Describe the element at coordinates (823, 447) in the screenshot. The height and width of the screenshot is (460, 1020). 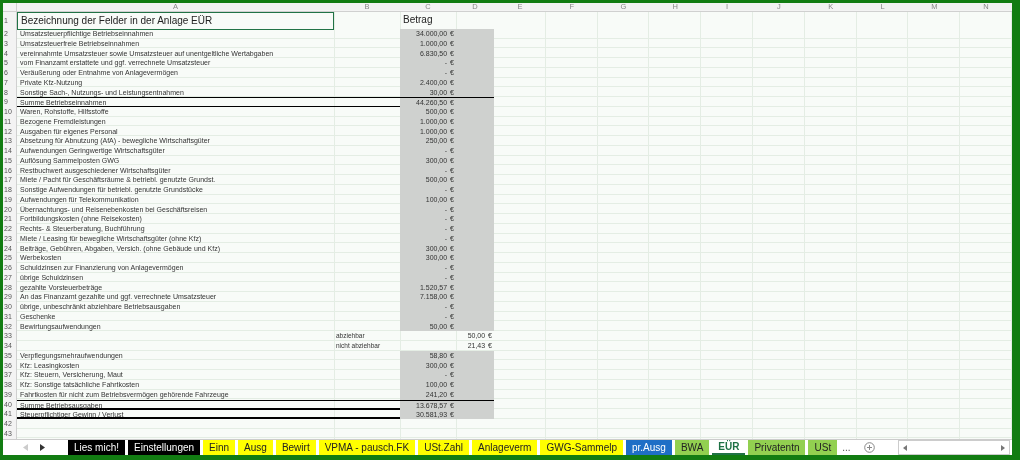
I see `sheet-tab: USt` at that location.